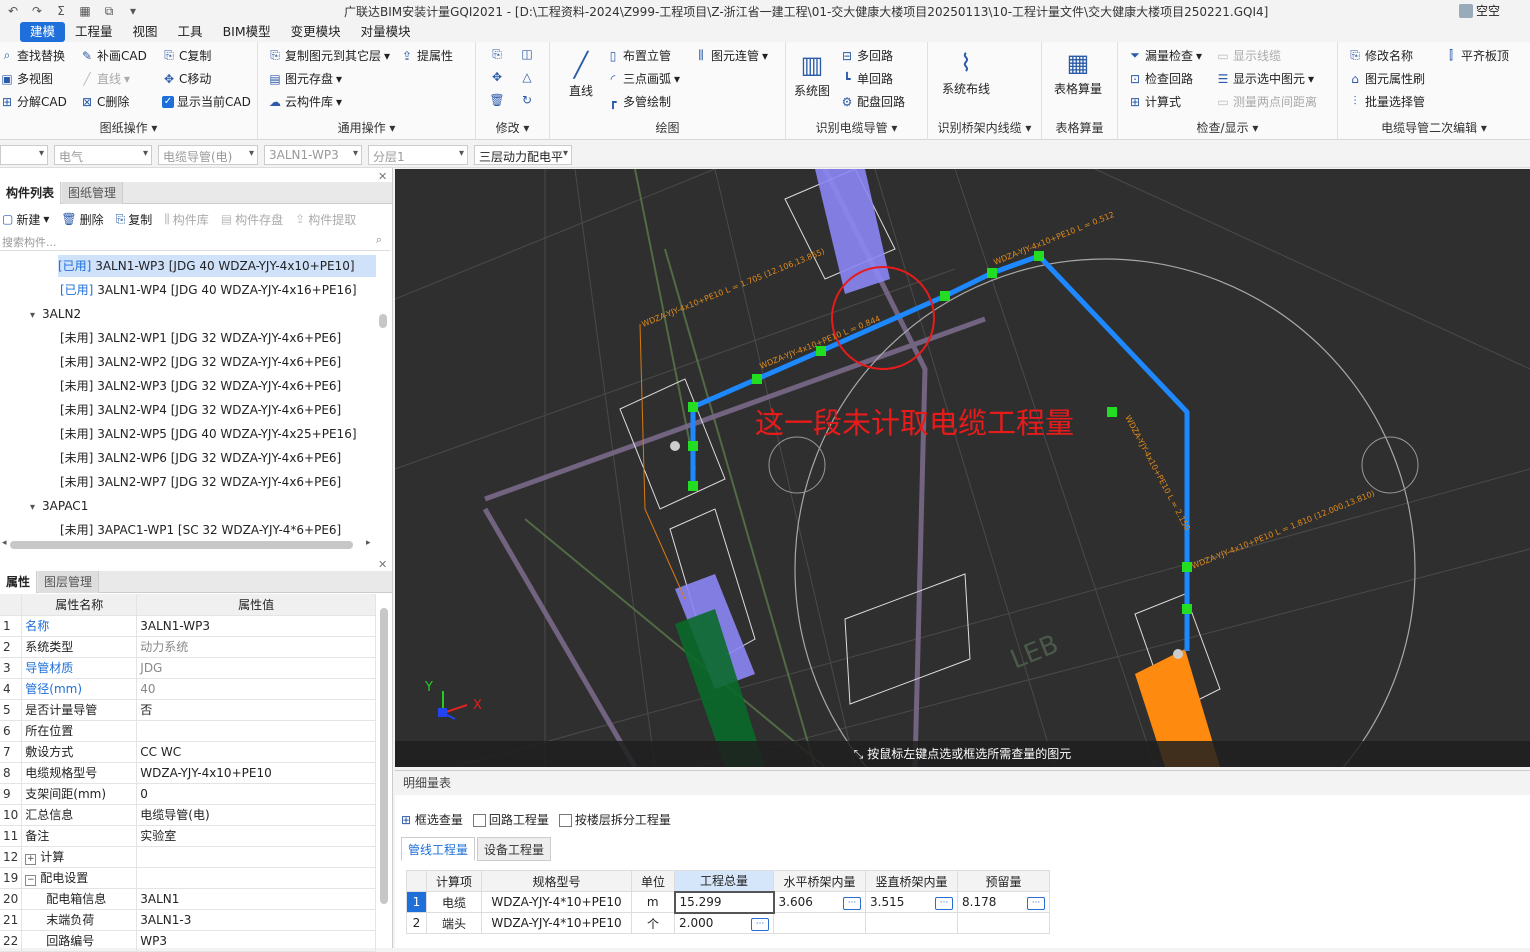 Image resolution: width=1530 pixels, height=952 pixels. Describe the element at coordinates (200, 362) in the screenshot. I see `tree-item: [未用] 3ALN2-WP2 [JDG 32 WDZA-YJY-4x6+PE6]` at that location.